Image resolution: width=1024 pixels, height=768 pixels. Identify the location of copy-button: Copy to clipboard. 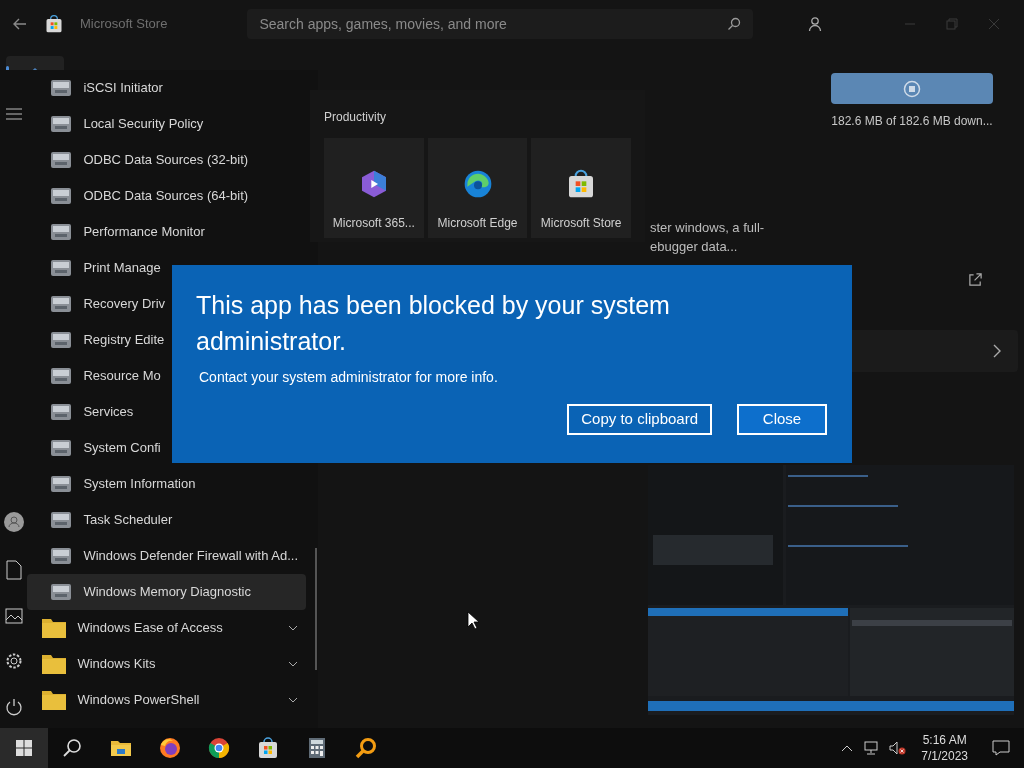
(639, 419).